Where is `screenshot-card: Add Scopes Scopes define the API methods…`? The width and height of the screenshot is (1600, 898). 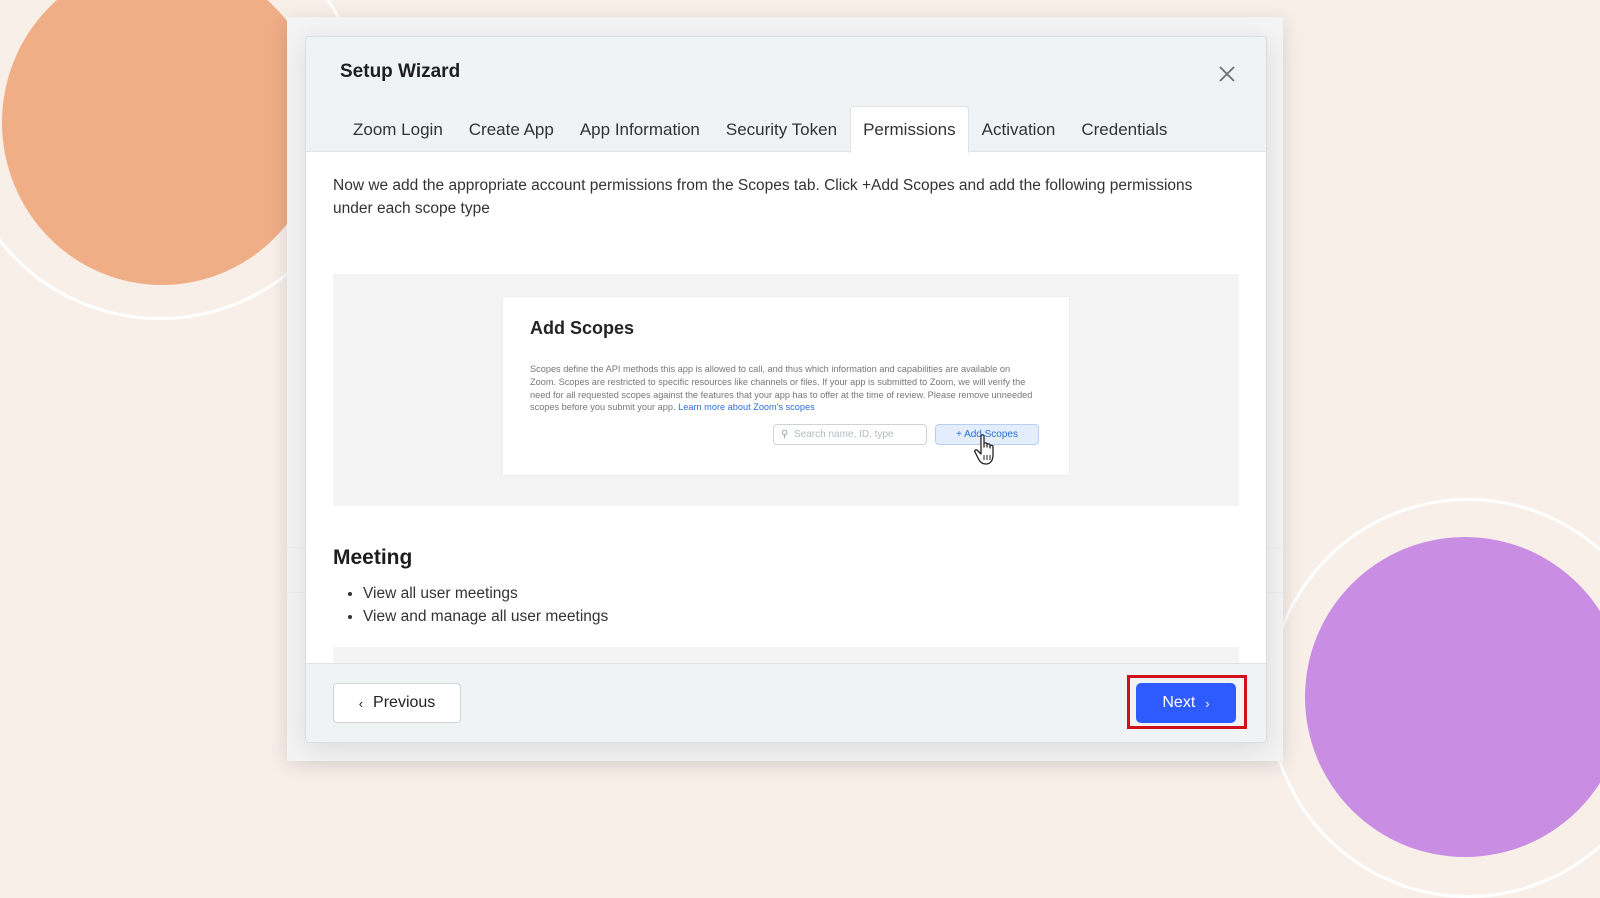 screenshot-card: Add Scopes Scopes define the API methods… is located at coordinates (786, 386).